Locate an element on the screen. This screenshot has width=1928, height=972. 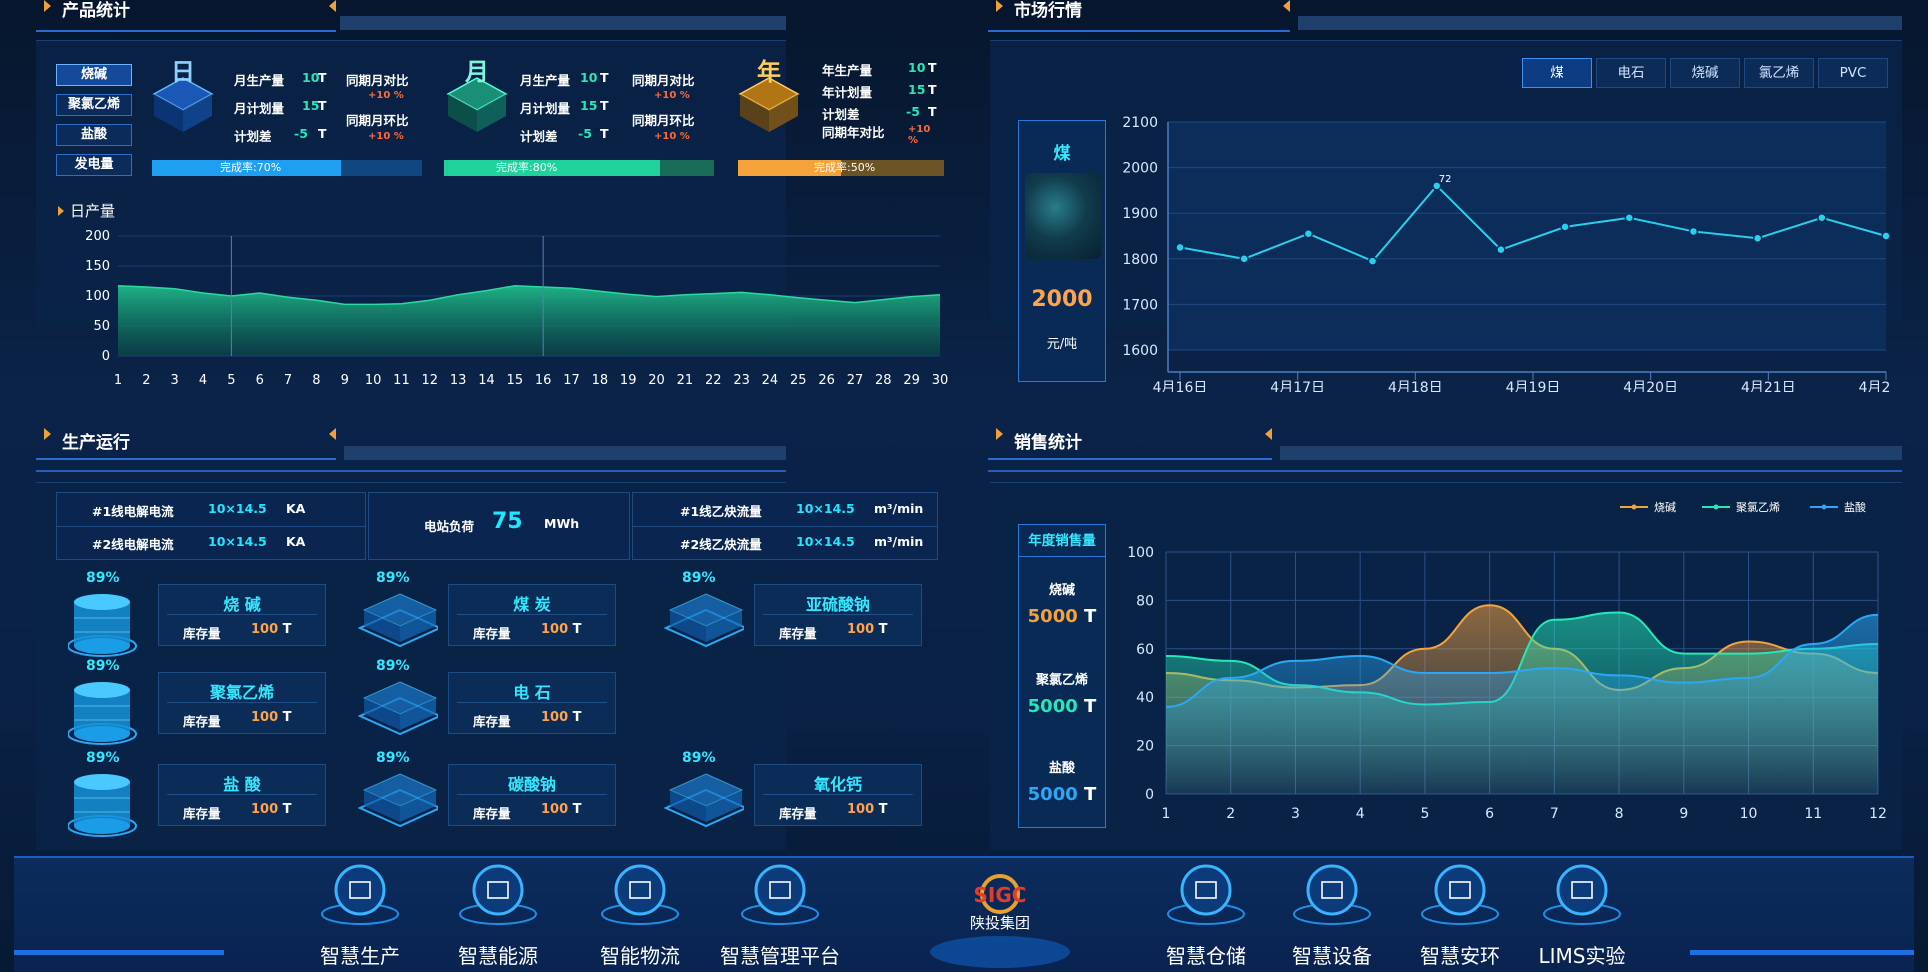
stock-value: 100 T is located at coordinates (561, 809).